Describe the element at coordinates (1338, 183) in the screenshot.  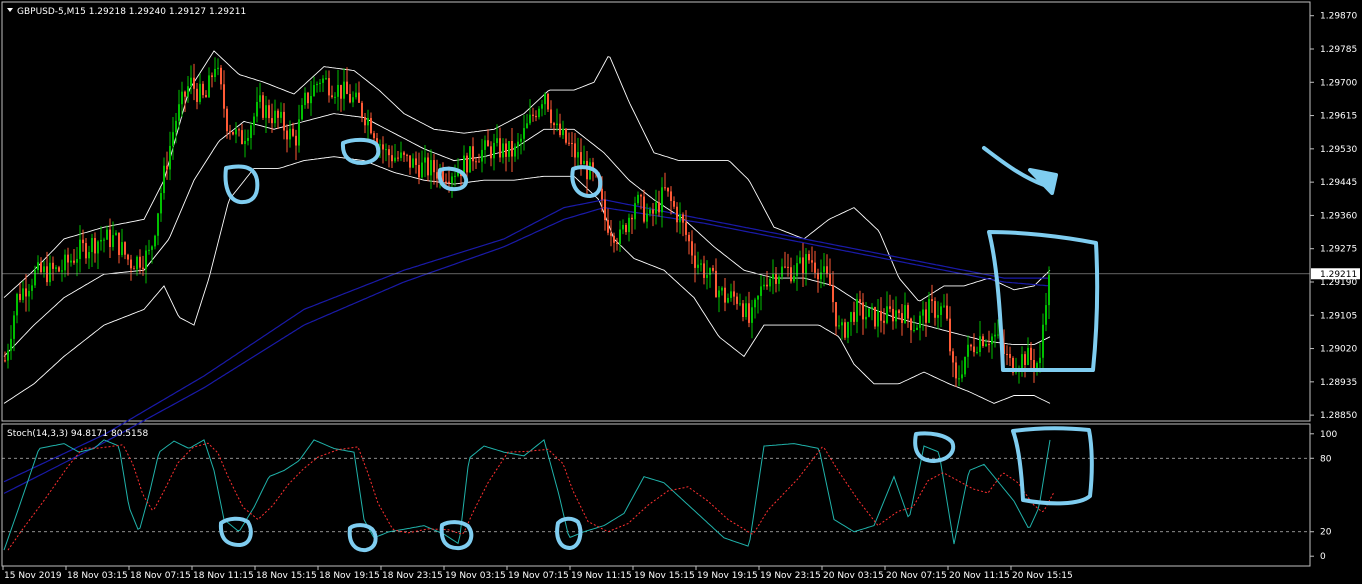
I see `price-label: 1.29445` at that location.